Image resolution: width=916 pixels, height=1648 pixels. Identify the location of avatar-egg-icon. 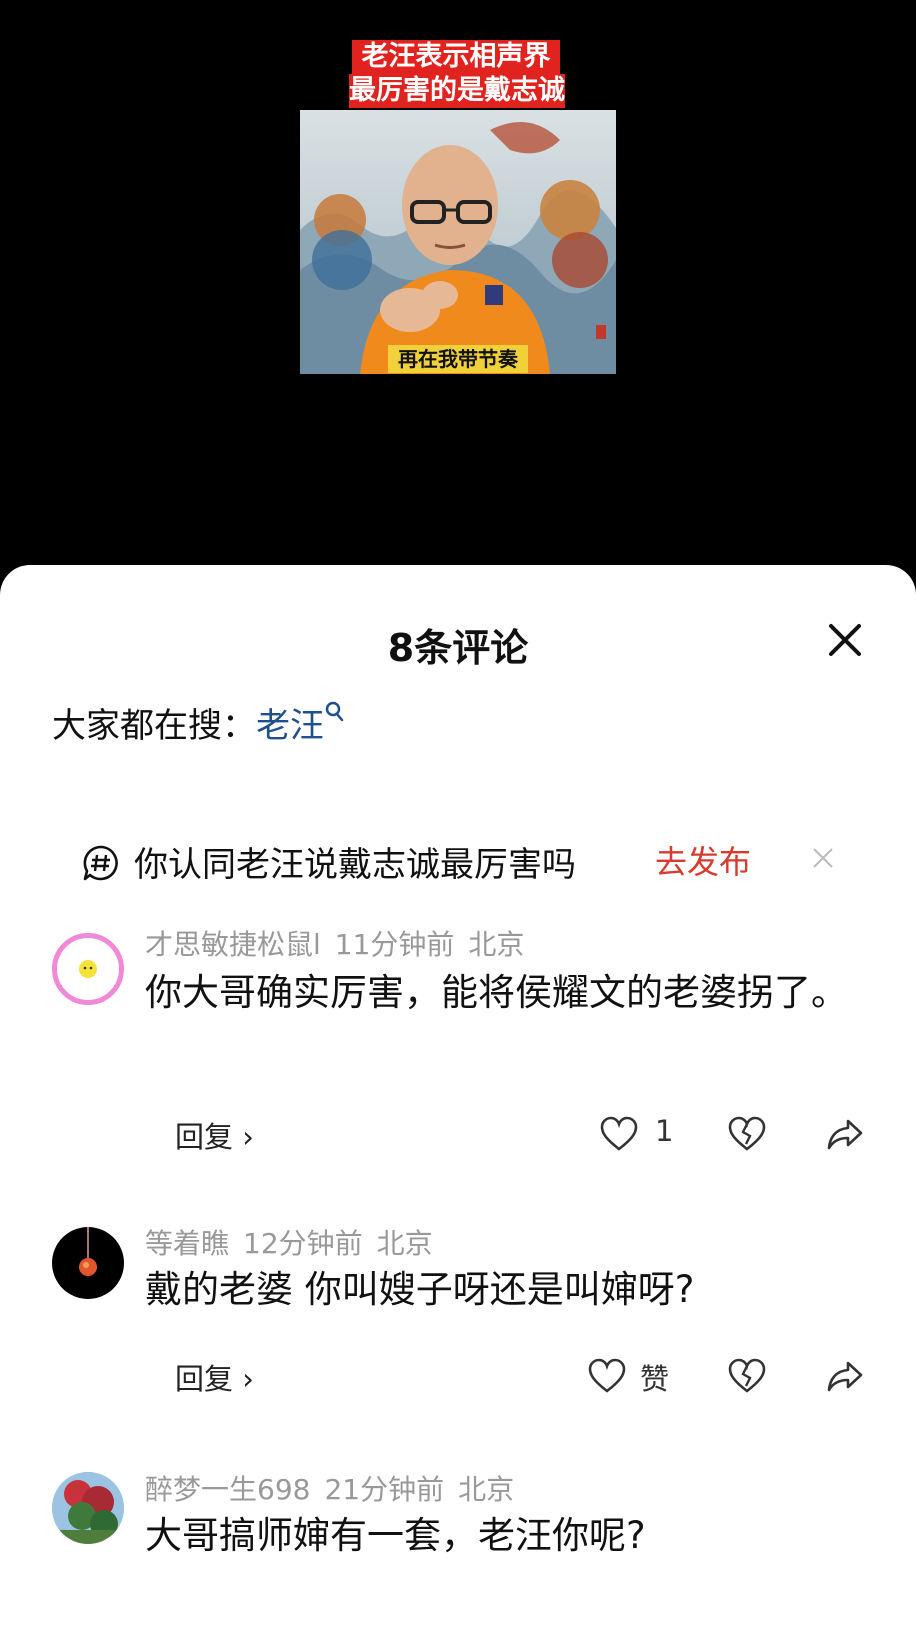
(87, 969).